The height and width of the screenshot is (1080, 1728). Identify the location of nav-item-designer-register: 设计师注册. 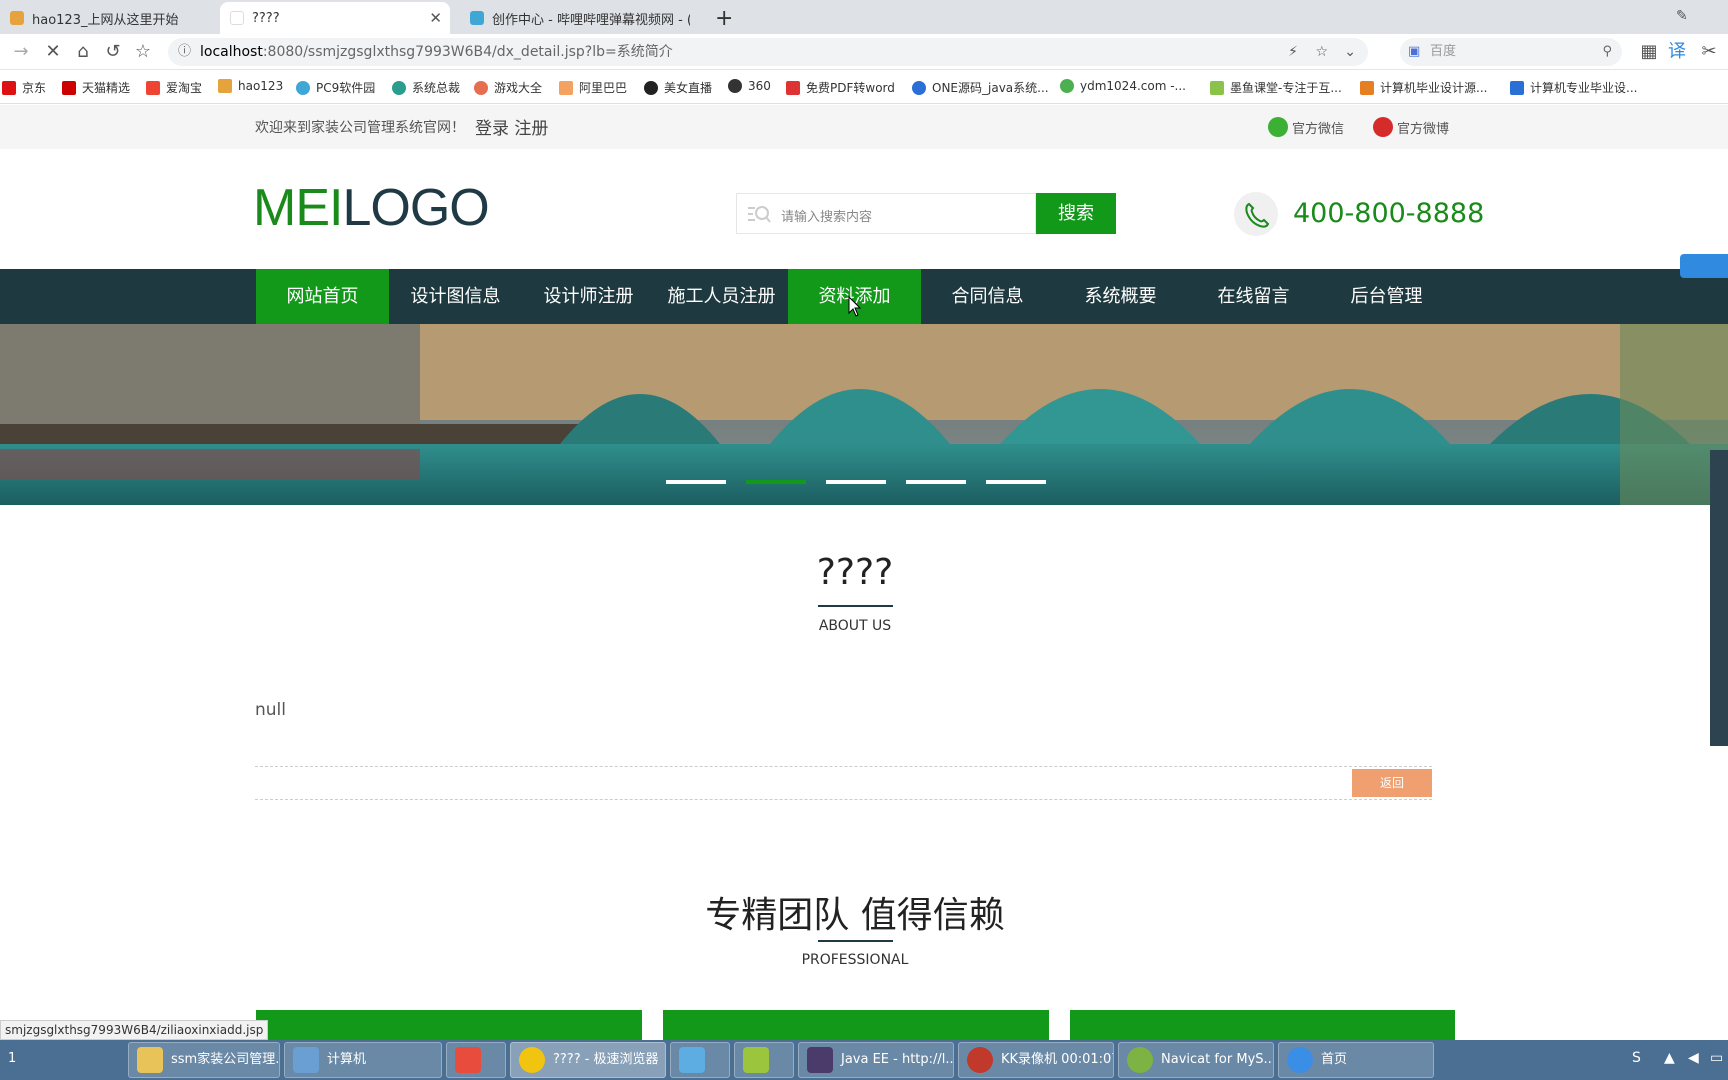
(588, 296).